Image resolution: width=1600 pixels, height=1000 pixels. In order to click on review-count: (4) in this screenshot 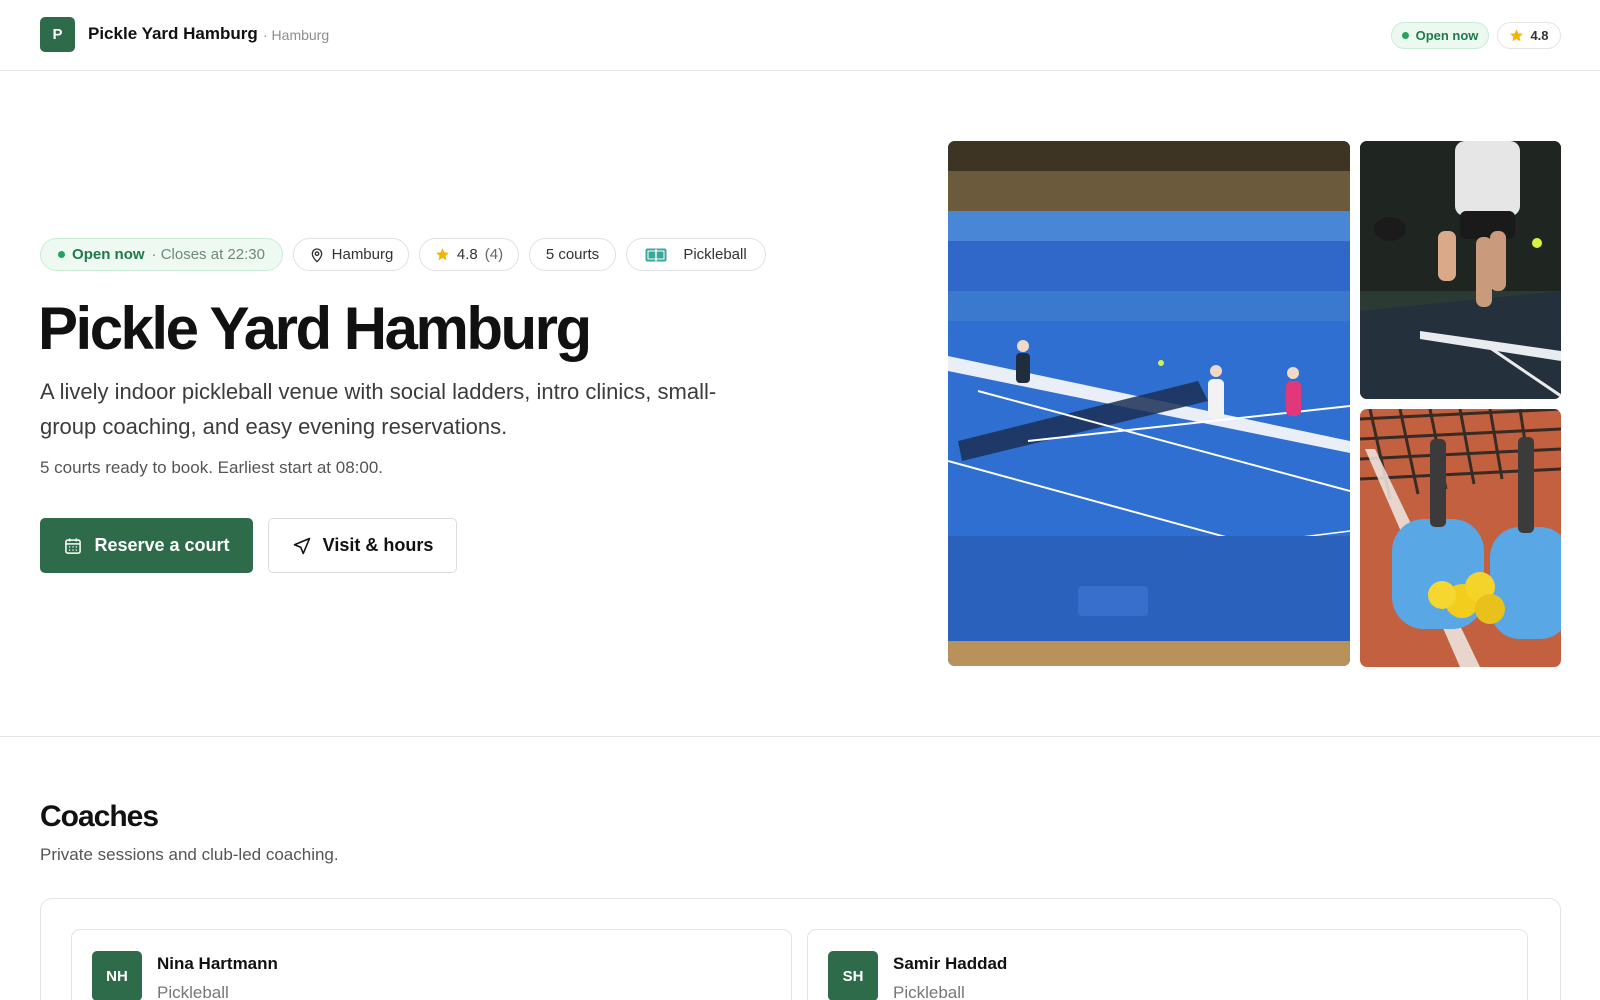, I will do `click(494, 254)`.